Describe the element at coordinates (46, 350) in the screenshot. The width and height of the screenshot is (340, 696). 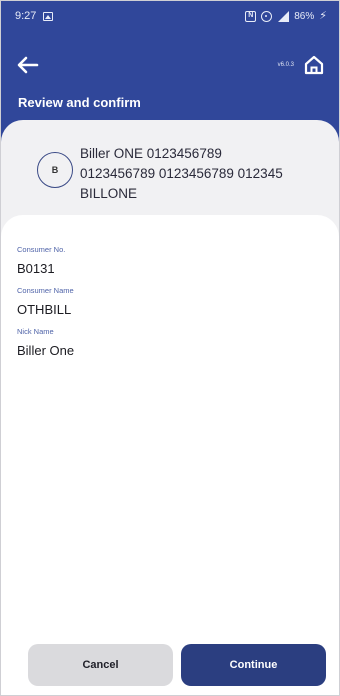
I see `nick-name-value: Biller One` at that location.